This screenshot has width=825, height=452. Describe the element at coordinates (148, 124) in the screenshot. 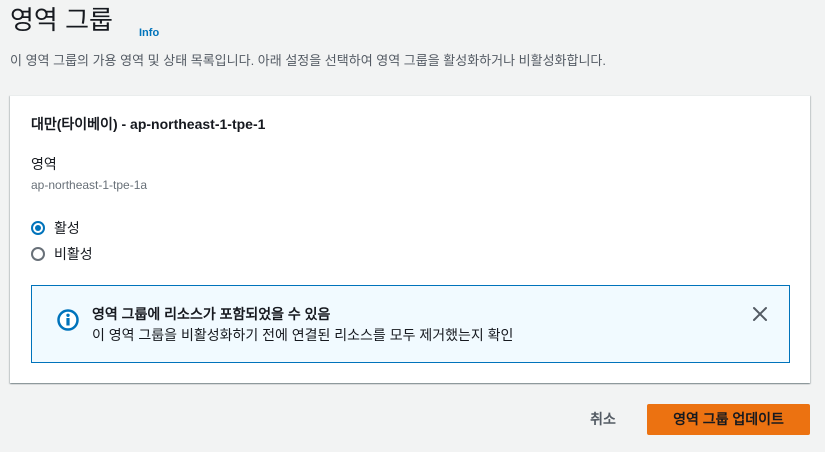

I see `card-title: 대만(타이베이) - ap-northeast-1-tpe-1` at that location.